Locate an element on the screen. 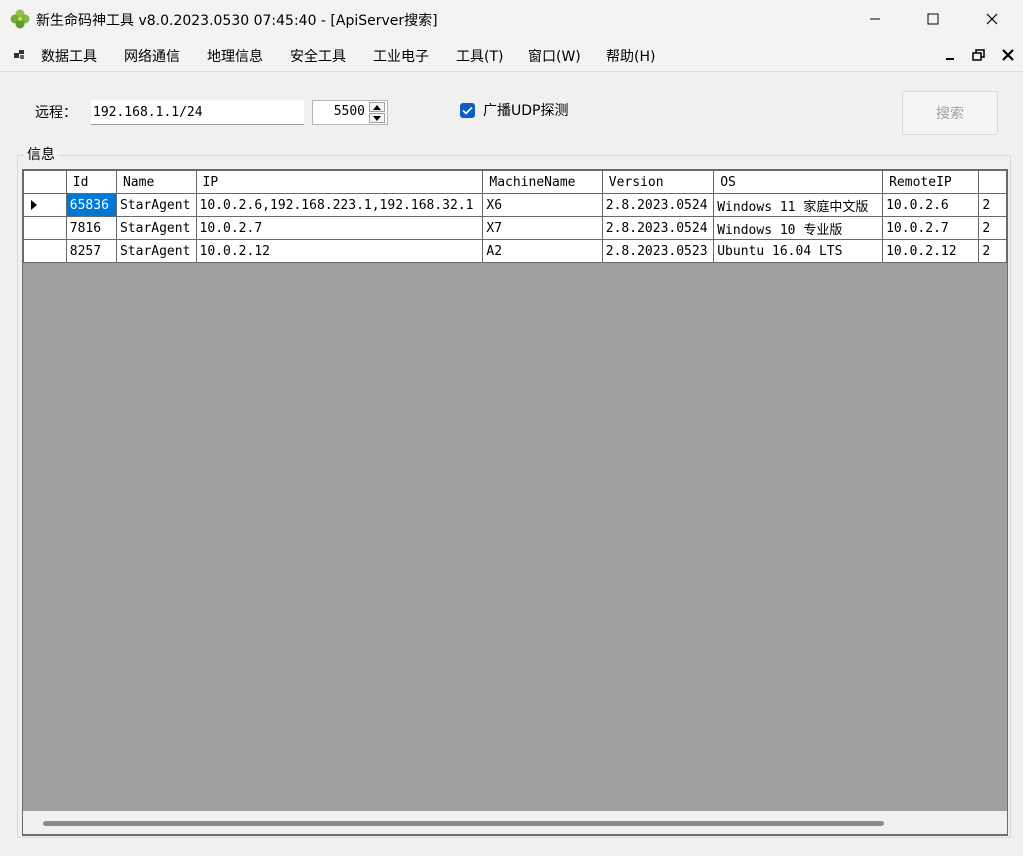 This screenshot has height=856, width=1023. mdi-minimize-button is located at coordinates (950, 55).